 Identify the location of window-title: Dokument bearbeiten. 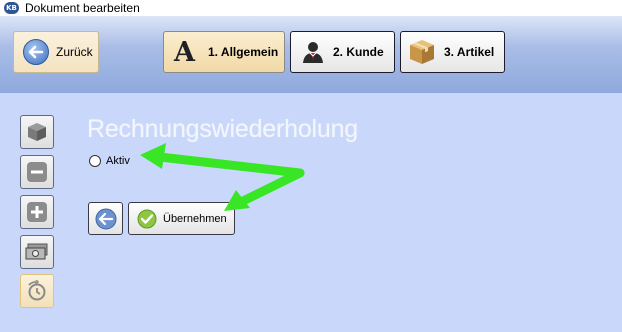
(82, 8).